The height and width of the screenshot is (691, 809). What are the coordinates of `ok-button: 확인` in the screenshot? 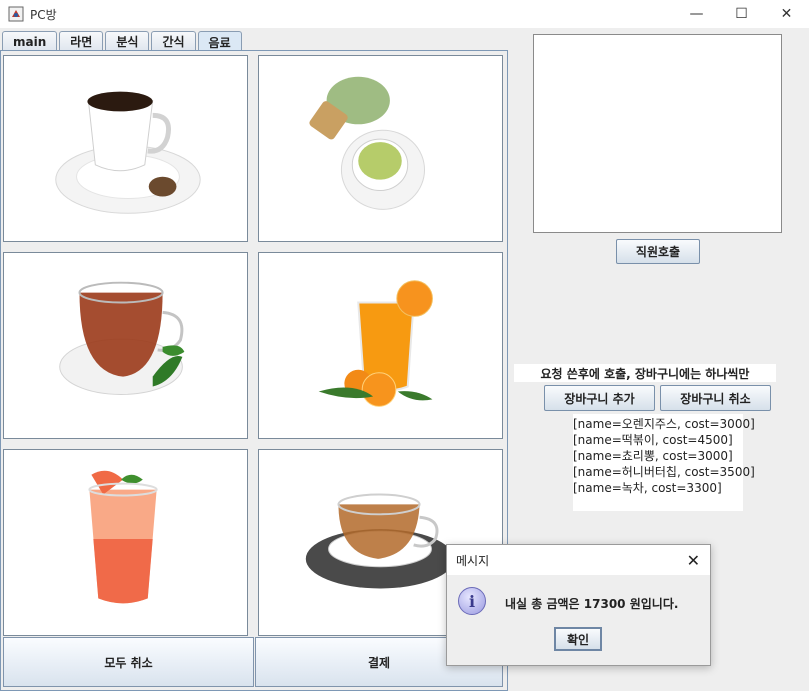 It's located at (578, 639).